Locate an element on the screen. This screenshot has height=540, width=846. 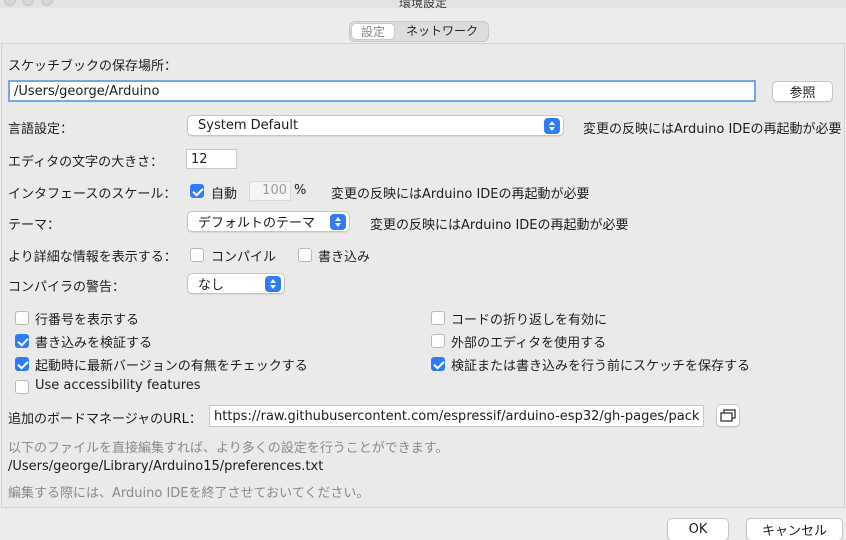
sketchbook-path-input: /Users/george/Arduino is located at coordinates (382, 91).